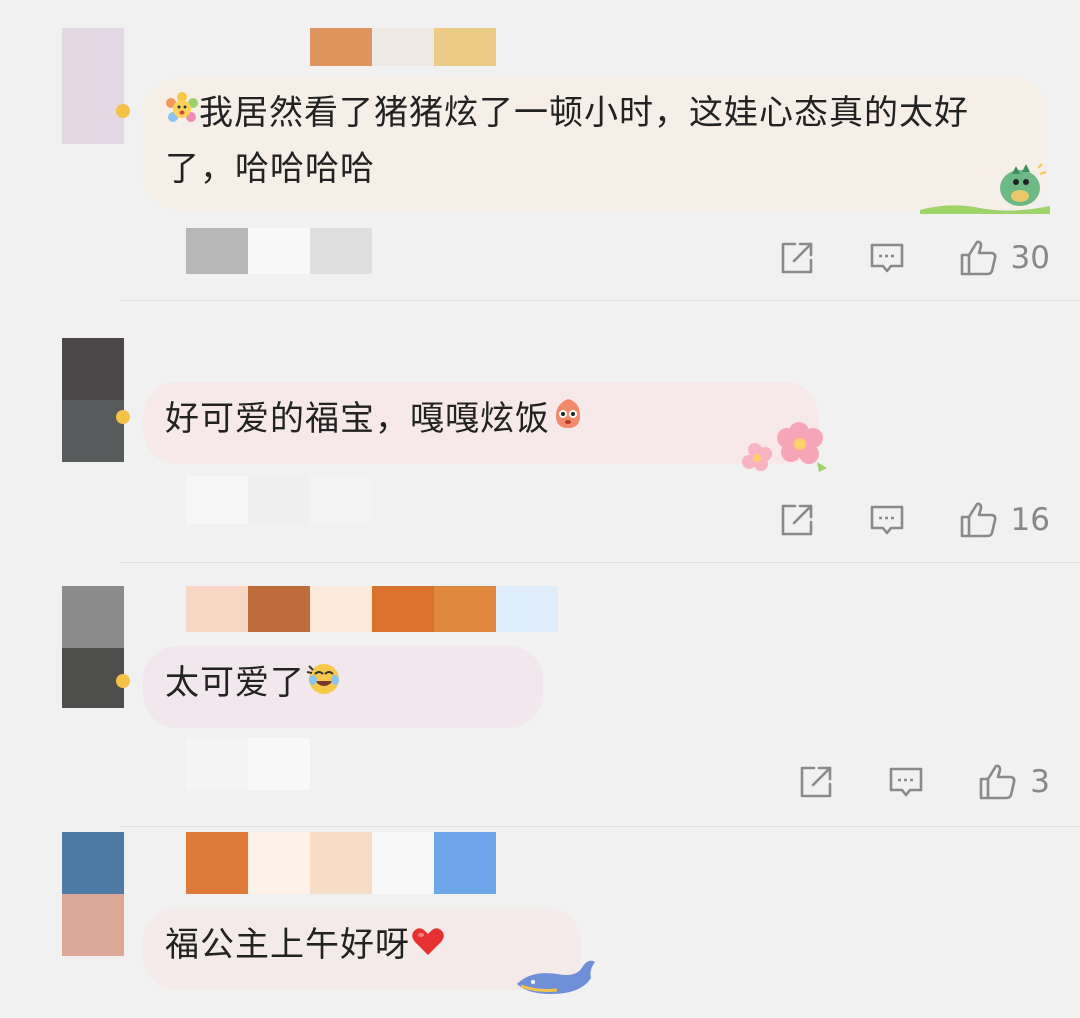 Image resolution: width=1080 pixels, height=1018 pixels. I want to click on comment-actions: 16, so click(887, 520).